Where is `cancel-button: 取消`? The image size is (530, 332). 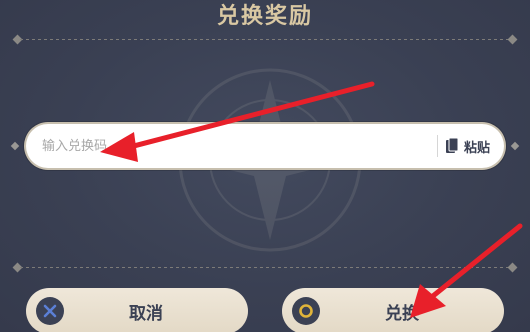 cancel-button: 取消 is located at coordinates (137, 310).